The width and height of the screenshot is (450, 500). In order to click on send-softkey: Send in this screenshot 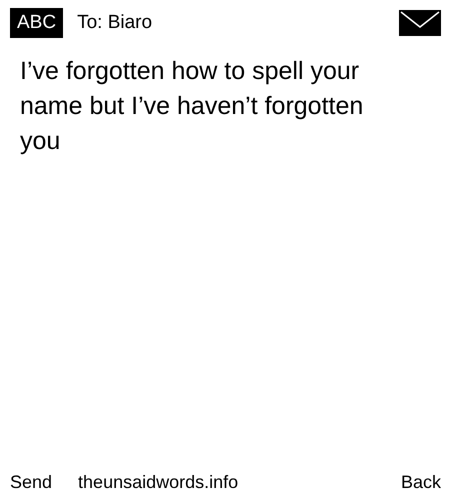, I will do `click(31, 482)`.